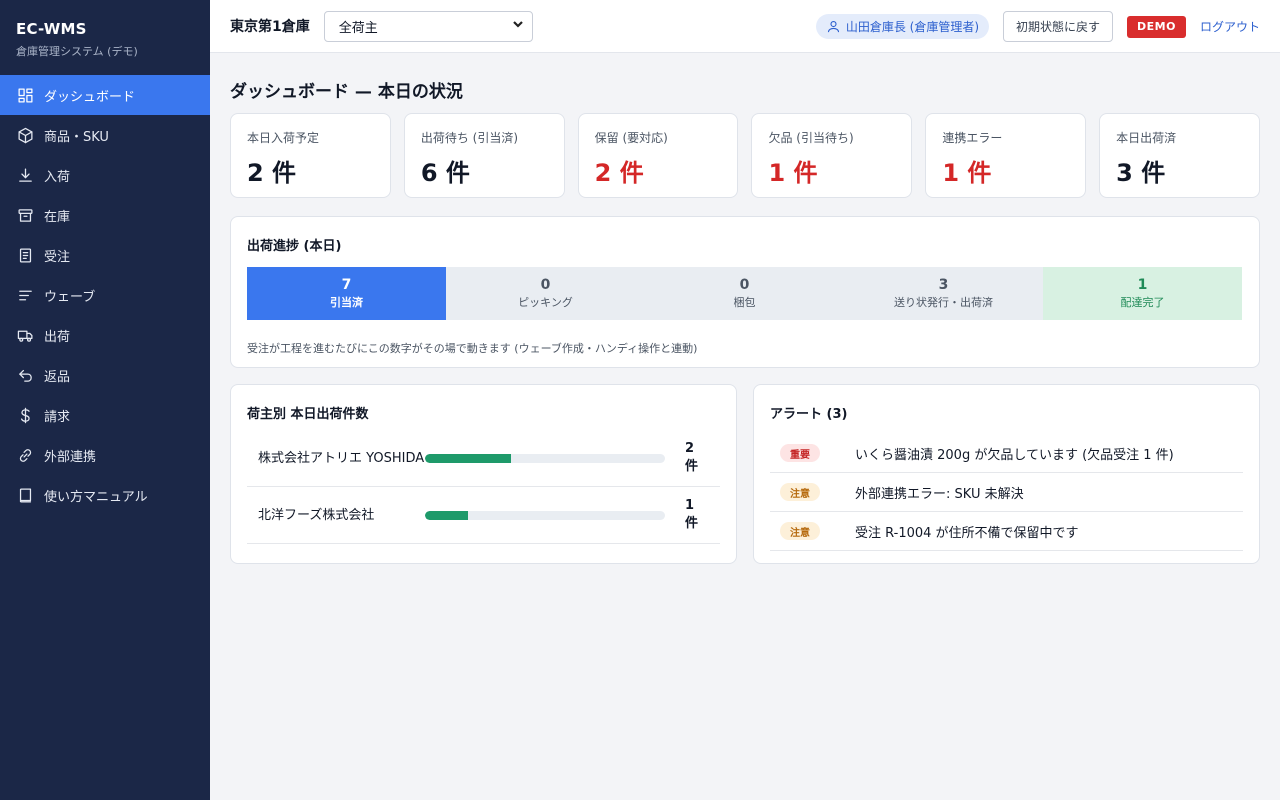  I want to click on shipper-select: 全荷主, so click(428, 26).